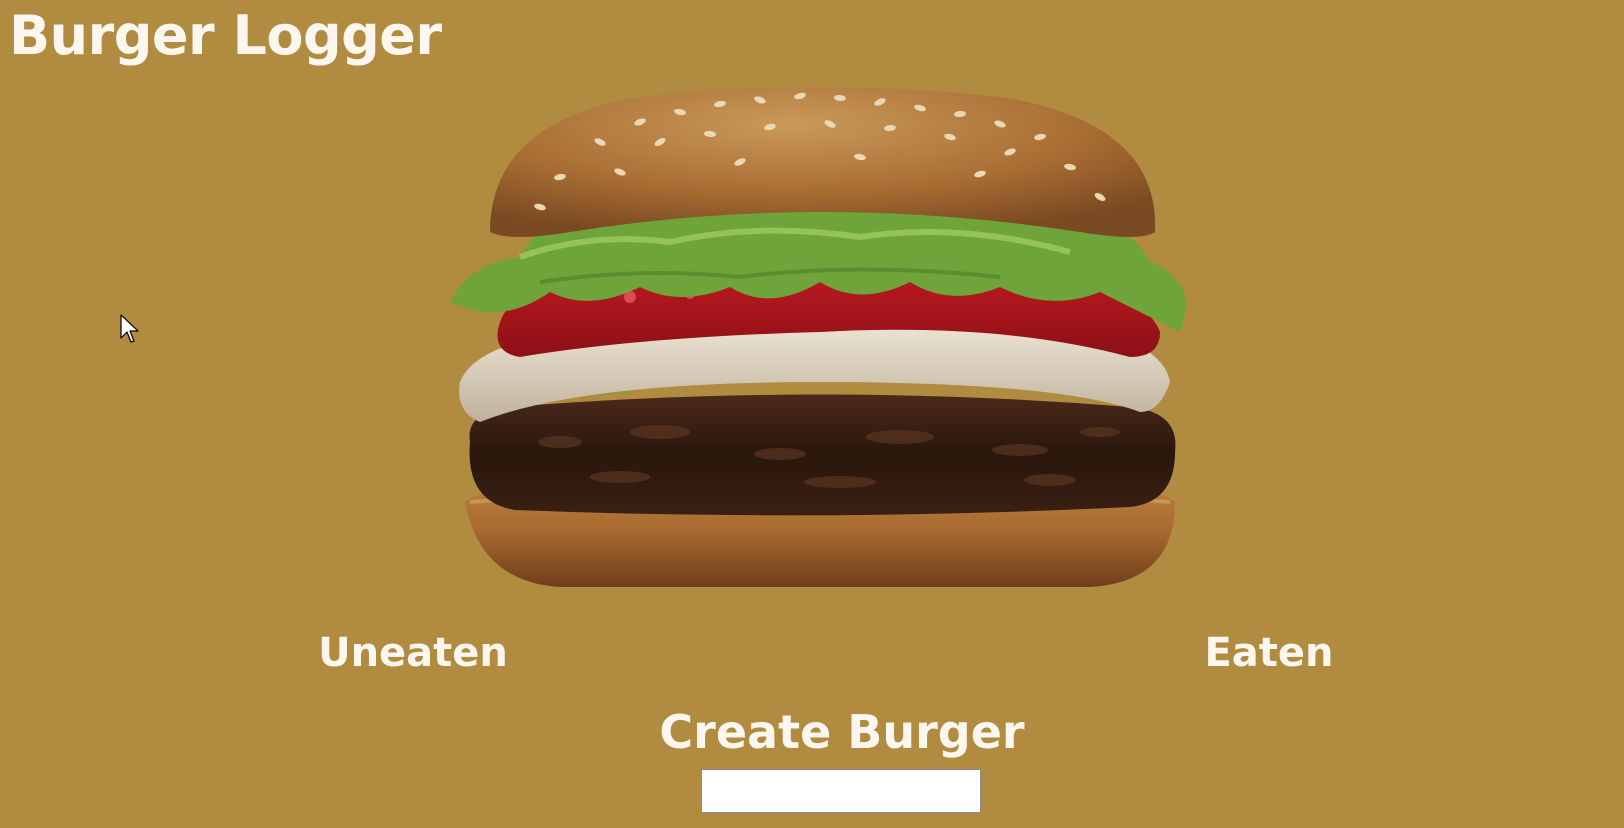  Describe the element at coordinates (413, 653) in the screenshot. I see `uneaten-heading: Uneaten` at that location.